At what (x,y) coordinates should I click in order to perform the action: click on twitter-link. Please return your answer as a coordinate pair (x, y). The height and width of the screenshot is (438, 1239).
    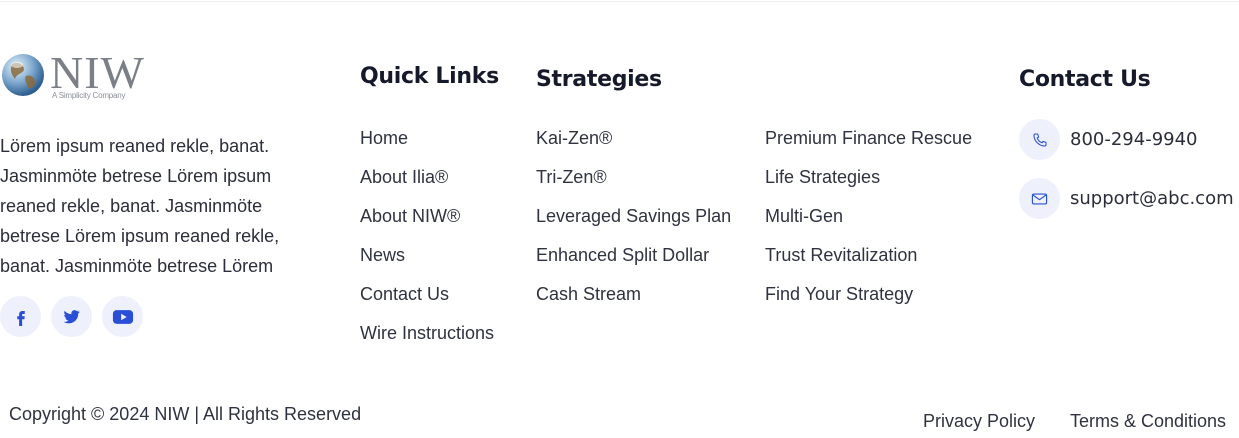
    Looking at the image, I should click on (71, 316).